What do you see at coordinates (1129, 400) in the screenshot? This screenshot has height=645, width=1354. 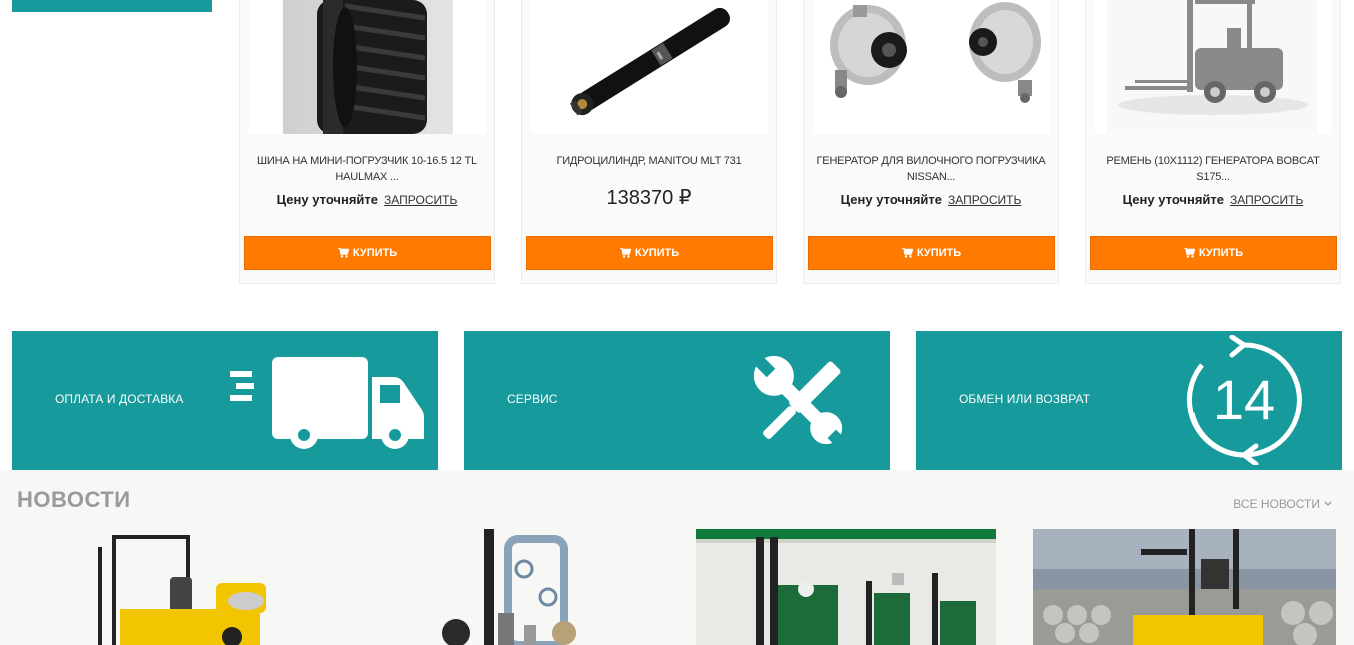 I see `banner-exchange-return: ОБМЕН ИЛИ ВОЗВРАТ 14` at bounding box center [1129, 400].